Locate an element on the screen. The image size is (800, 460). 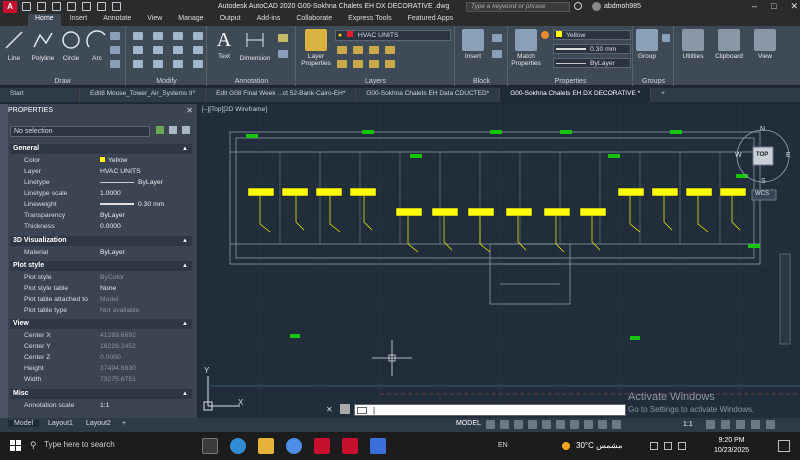
minimize-icon: – is located at coordinates (754, 6).